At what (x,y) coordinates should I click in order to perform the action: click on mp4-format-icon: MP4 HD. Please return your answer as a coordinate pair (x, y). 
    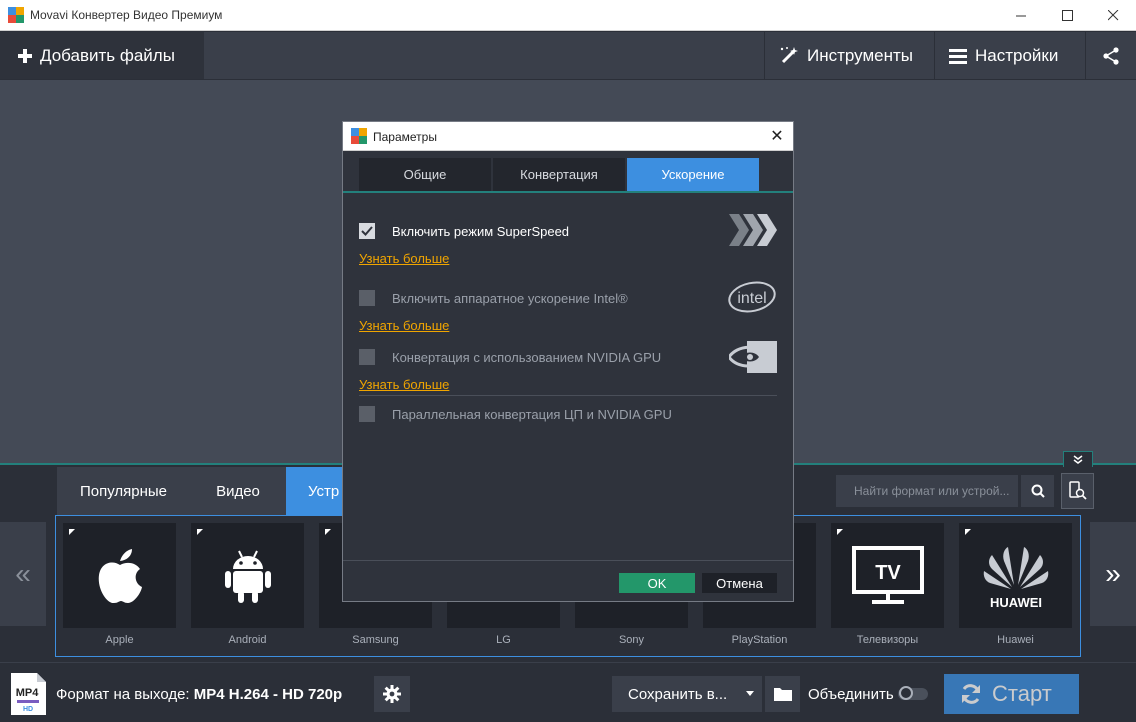
    Looking at the image, I should click on (28, 694).